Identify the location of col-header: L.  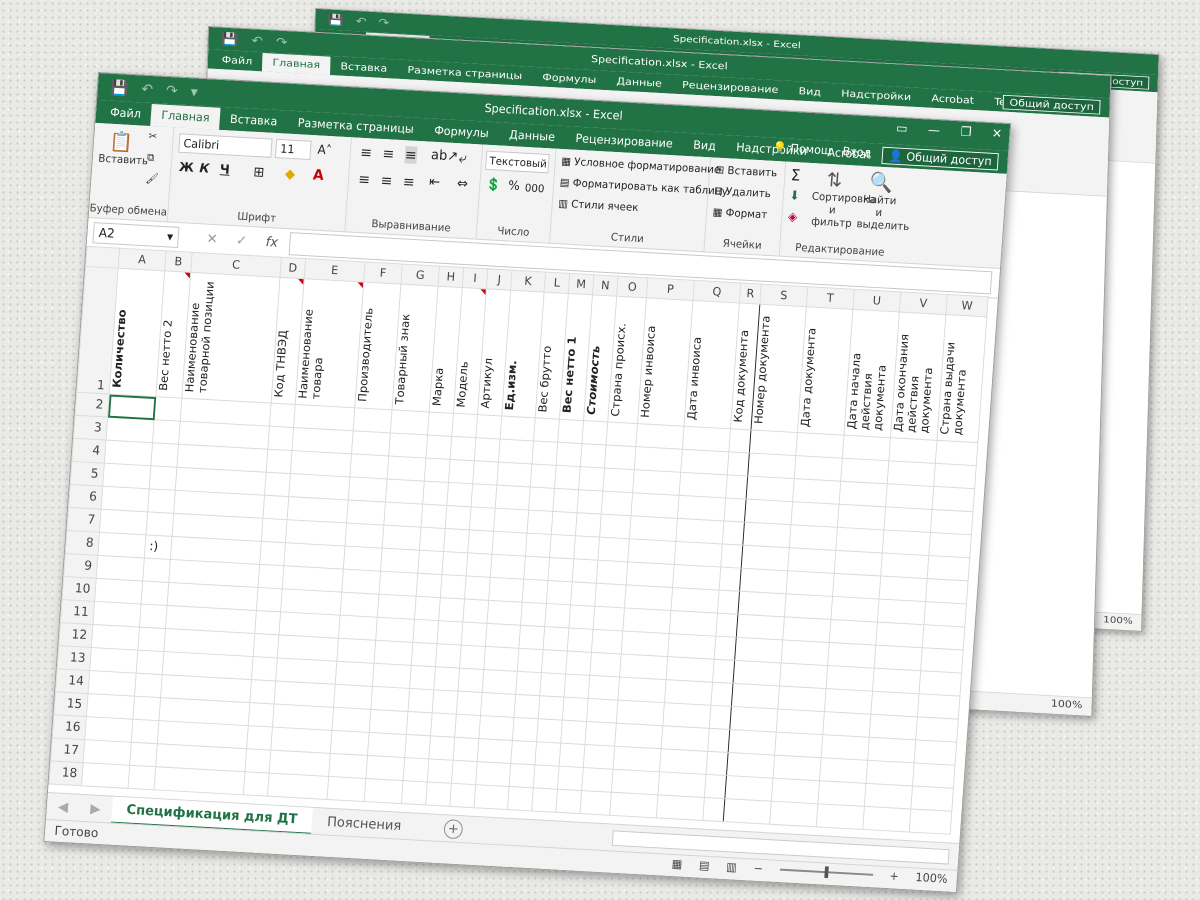
(557, 282).